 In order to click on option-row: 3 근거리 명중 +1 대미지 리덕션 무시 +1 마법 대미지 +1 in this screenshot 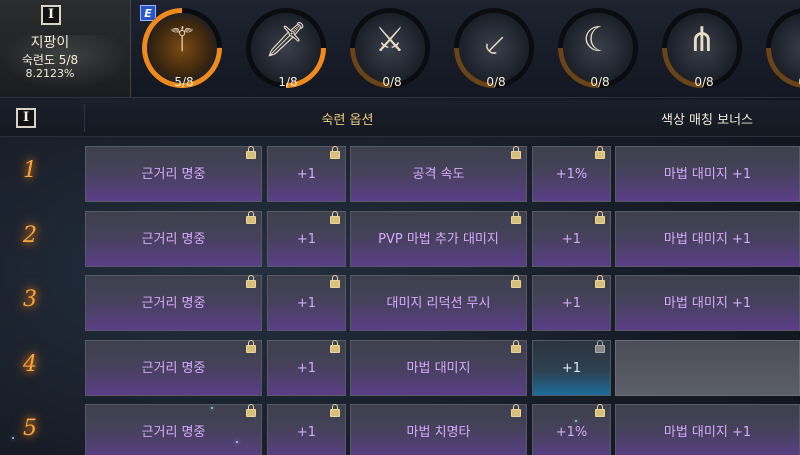, I will do `click(400, 303)`.